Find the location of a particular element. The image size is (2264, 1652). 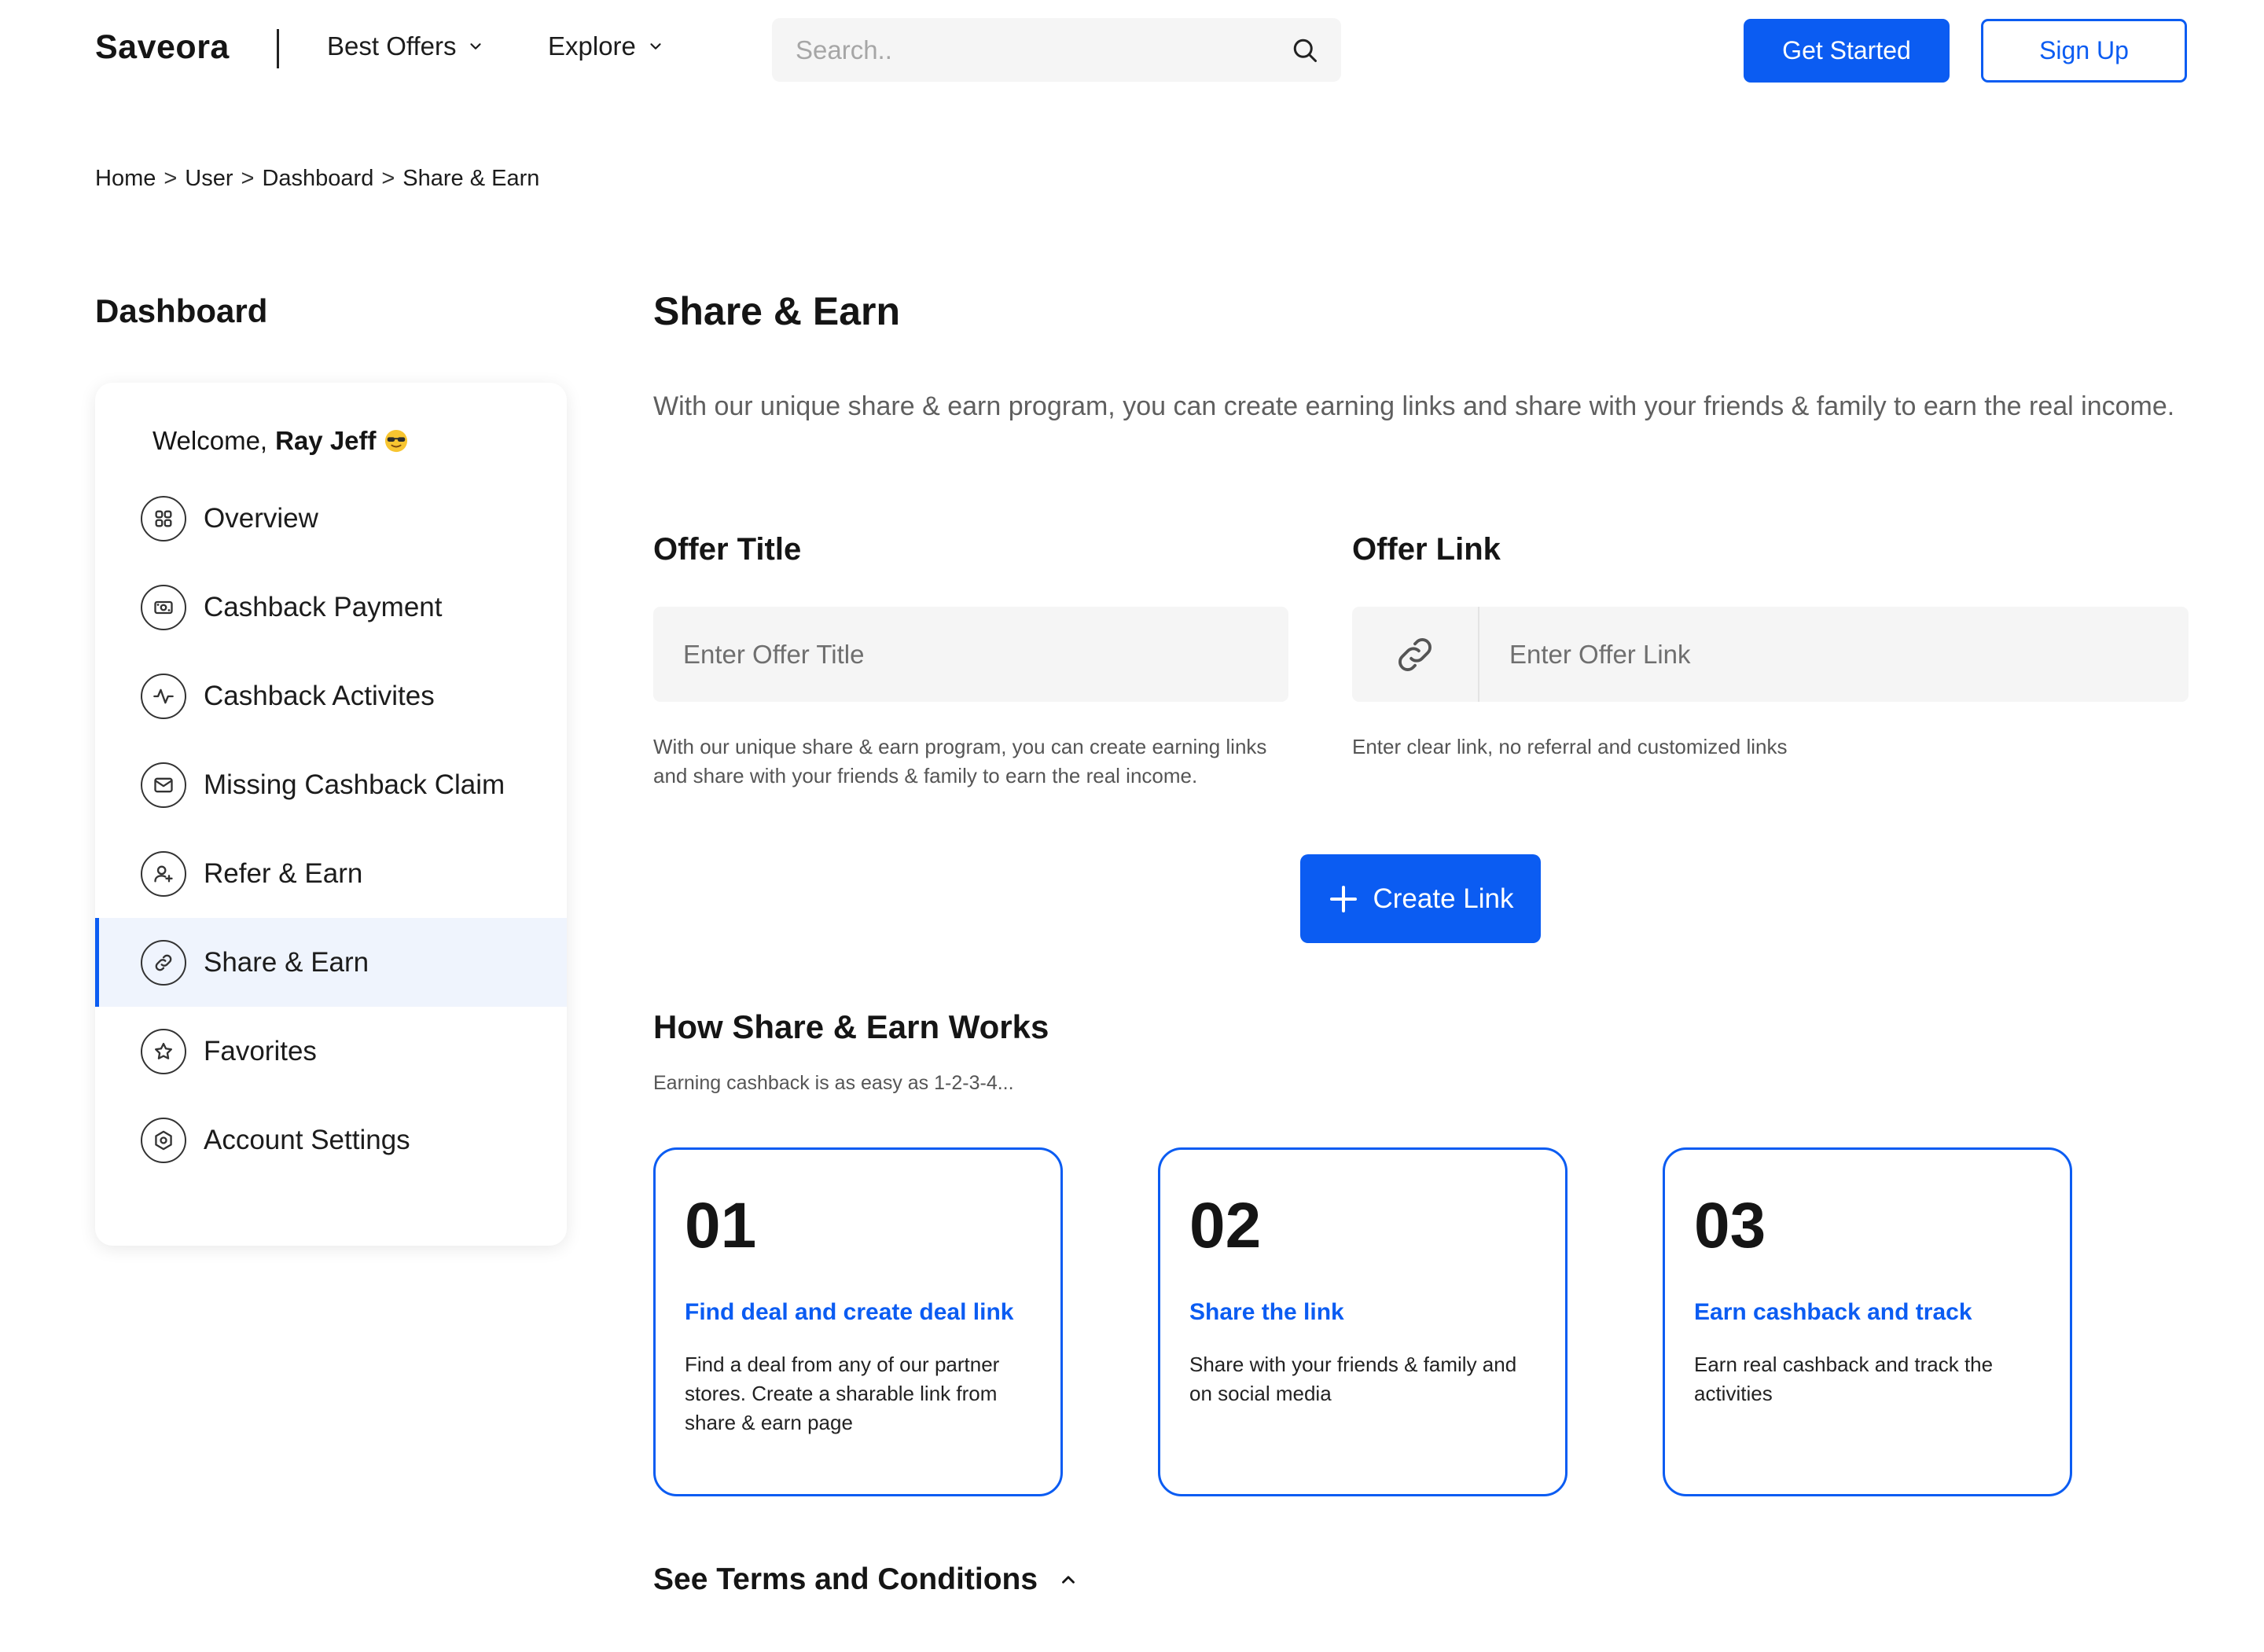

create-link-label: Create Link is located at coordinates (1443, 899).